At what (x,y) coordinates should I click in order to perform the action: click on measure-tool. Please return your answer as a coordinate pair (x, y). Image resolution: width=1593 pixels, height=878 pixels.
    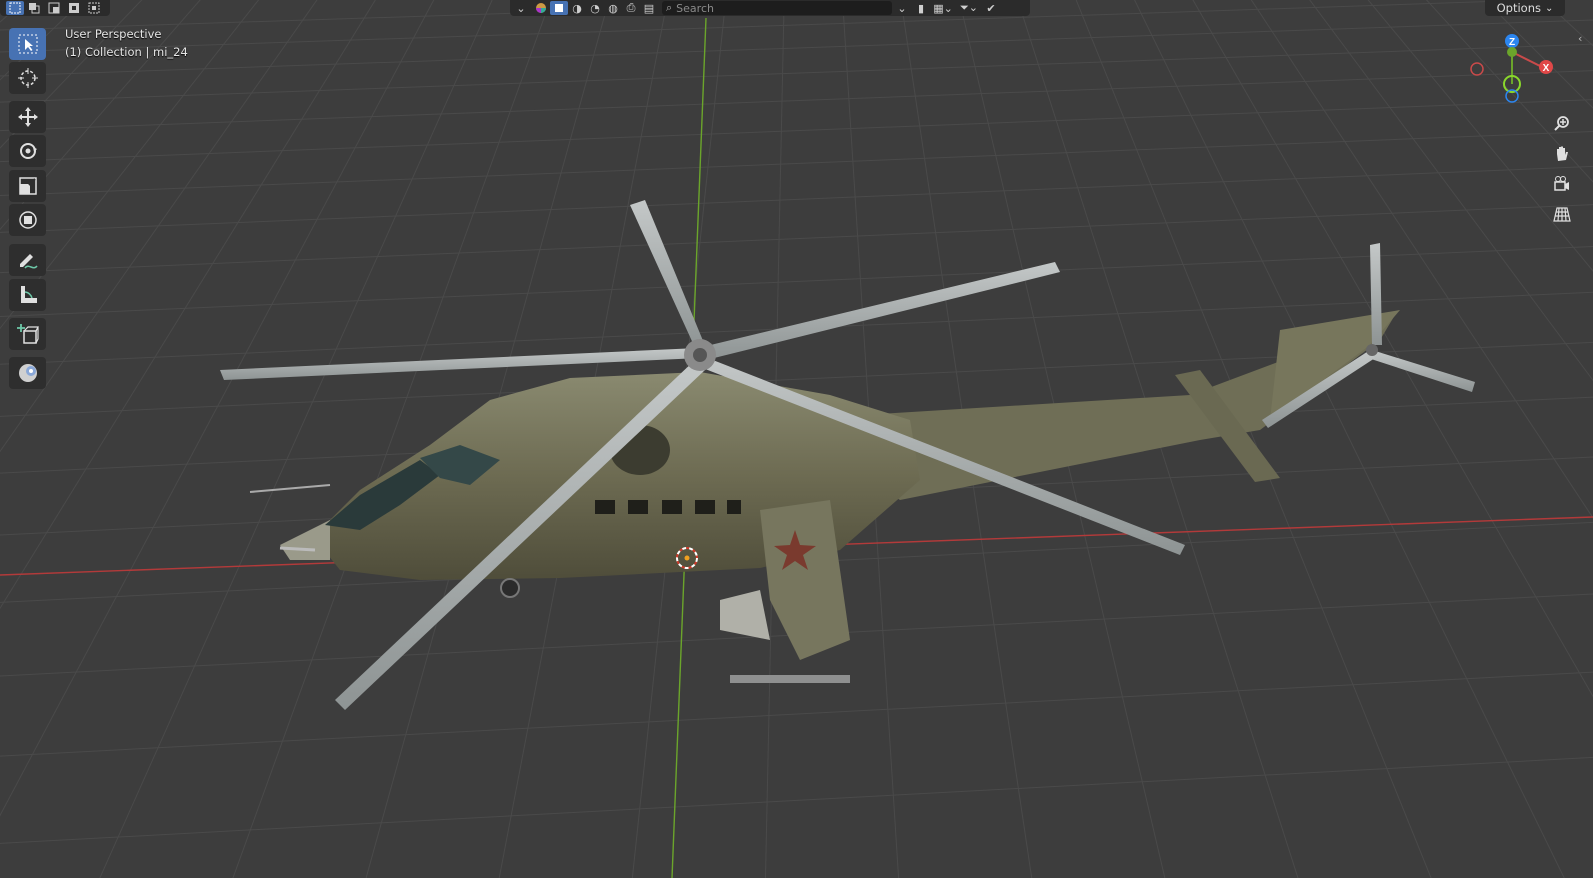
    Looking at the image, I should click on (27, 295).